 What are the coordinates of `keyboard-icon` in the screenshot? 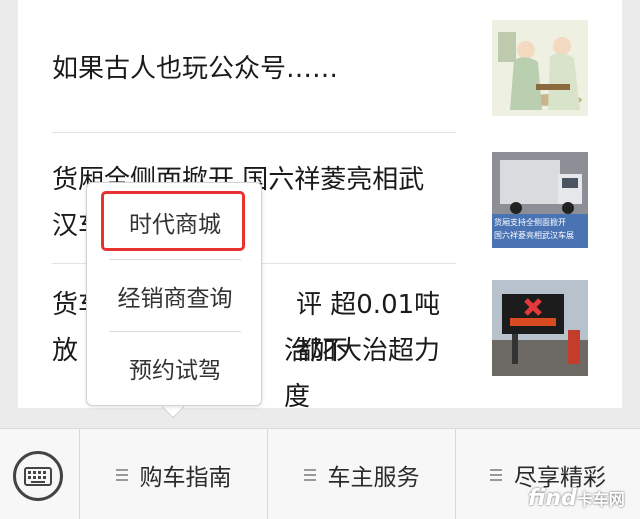 It's located at (38, 476).